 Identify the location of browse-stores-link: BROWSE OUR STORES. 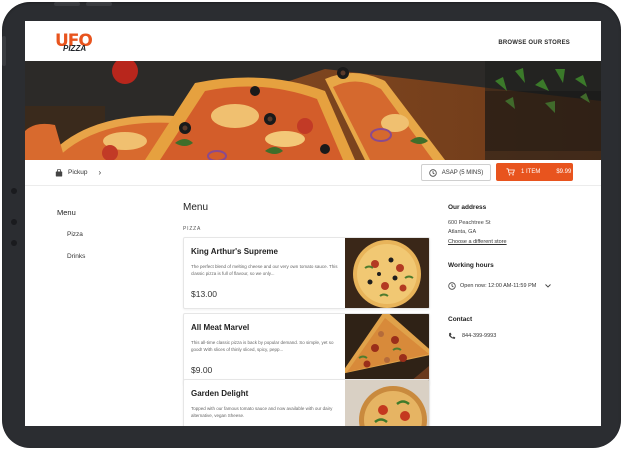
(534, 43).